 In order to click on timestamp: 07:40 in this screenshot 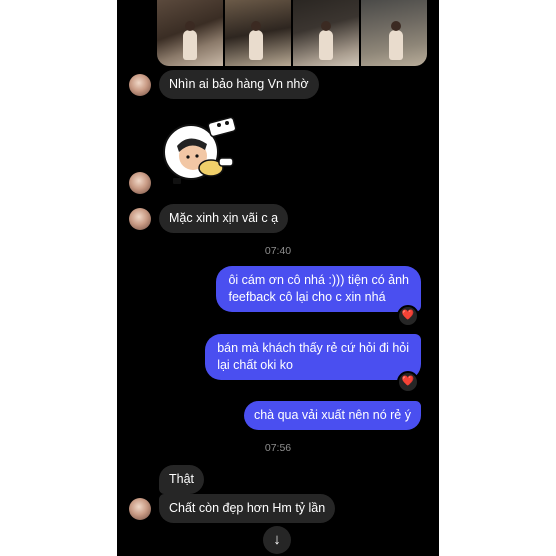, I will do `click(278, 251)`.